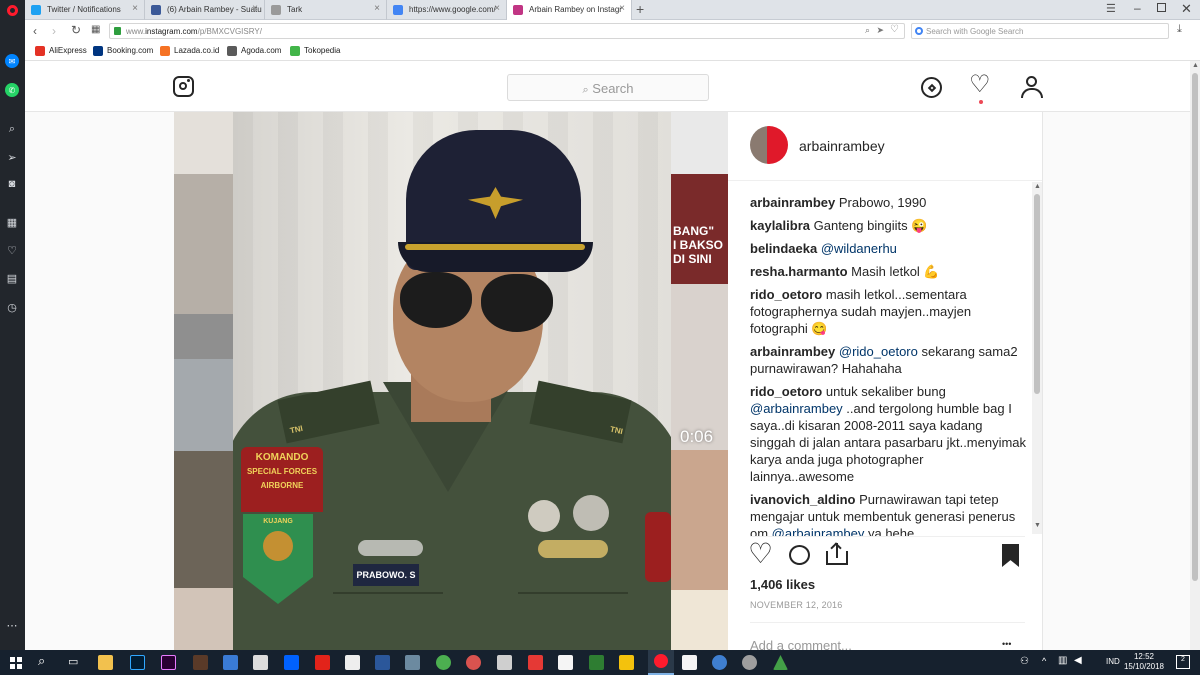 The width and height of the screenshot is (1200, 675). I want to click on messenger-icon: ✉, so click(12, 61).